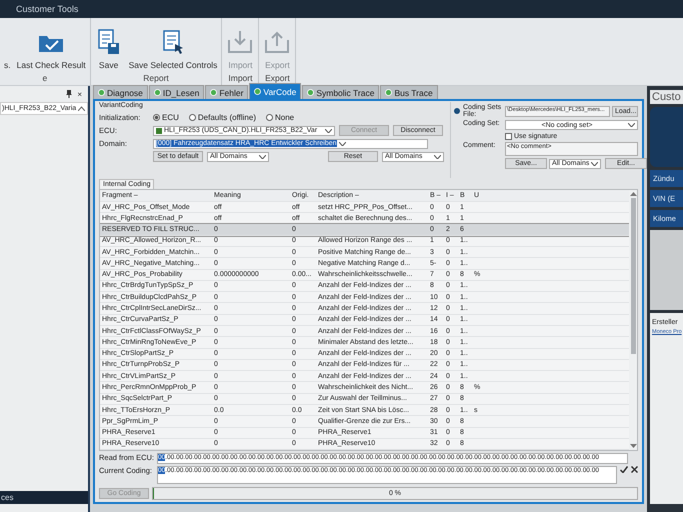 Image resolution: width=683 pixels, height=512 pixels. What do you see at coordinates (666, 97) in the screenshot?
I see `panel-title: Custo` at bounding box center [666, 97].